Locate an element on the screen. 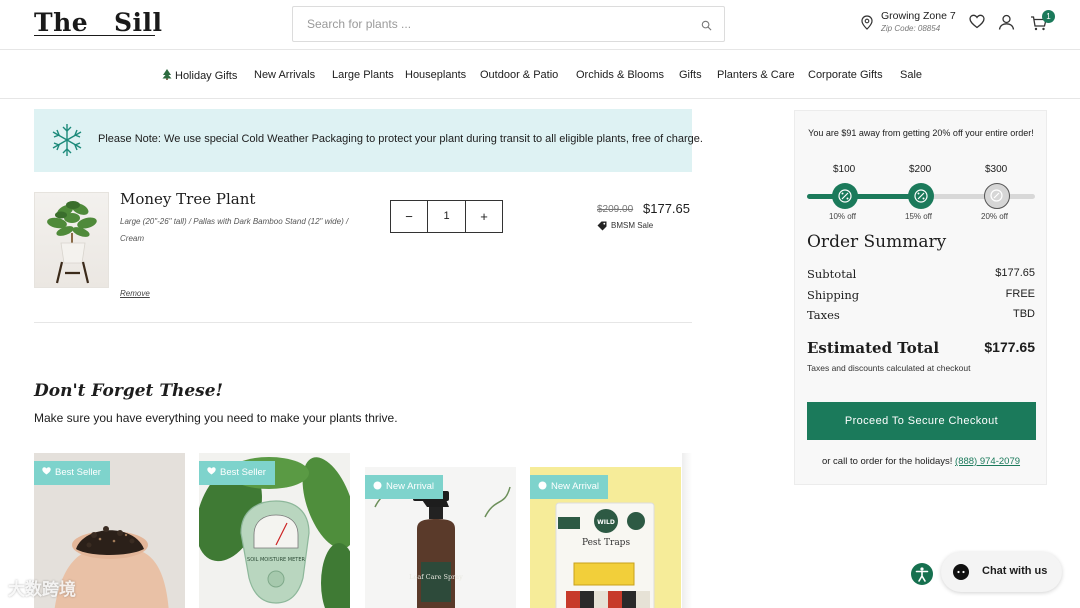 This screenshot has height=608, width=1080. wild-logo-text: WILD is located at coordinates (606, 522).